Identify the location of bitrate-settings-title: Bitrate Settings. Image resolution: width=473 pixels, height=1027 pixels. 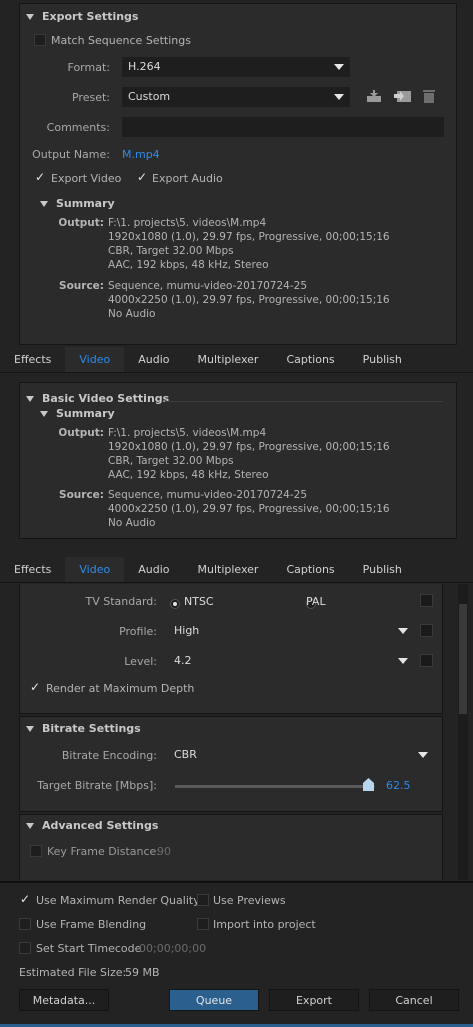
(91, 728).